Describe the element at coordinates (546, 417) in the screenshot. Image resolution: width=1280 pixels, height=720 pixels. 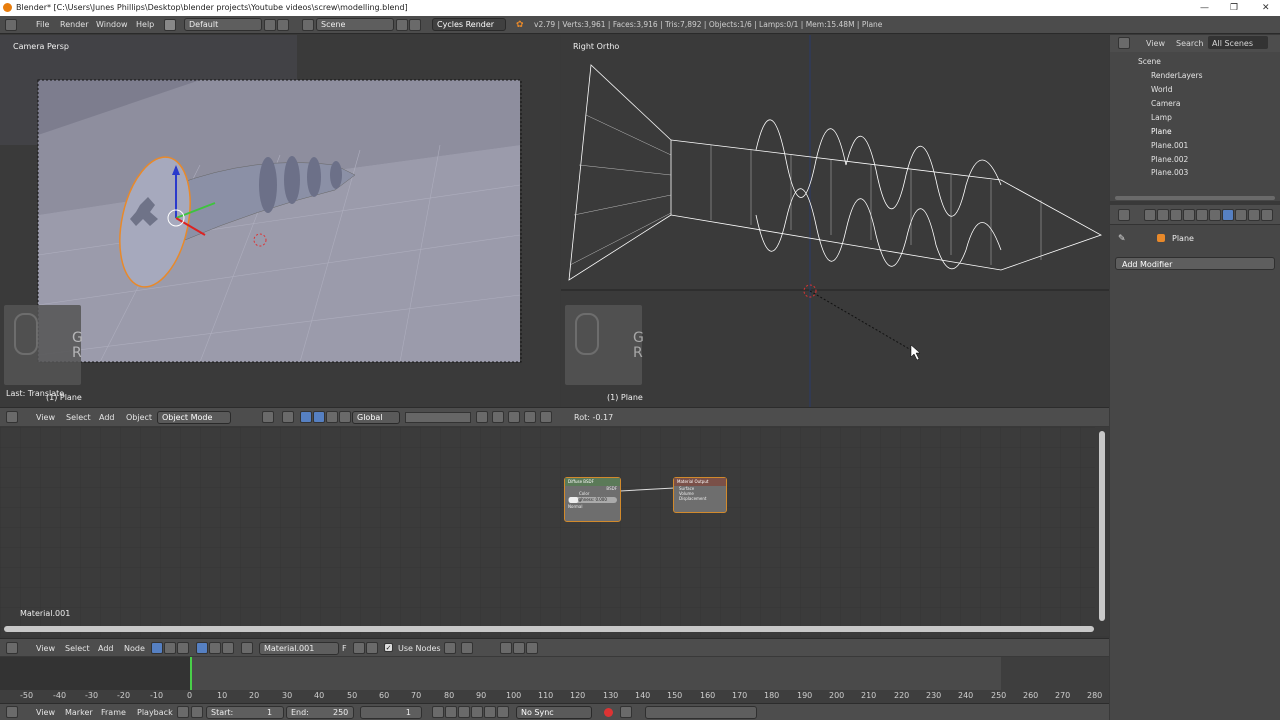
I see `snap-icon` at that location.